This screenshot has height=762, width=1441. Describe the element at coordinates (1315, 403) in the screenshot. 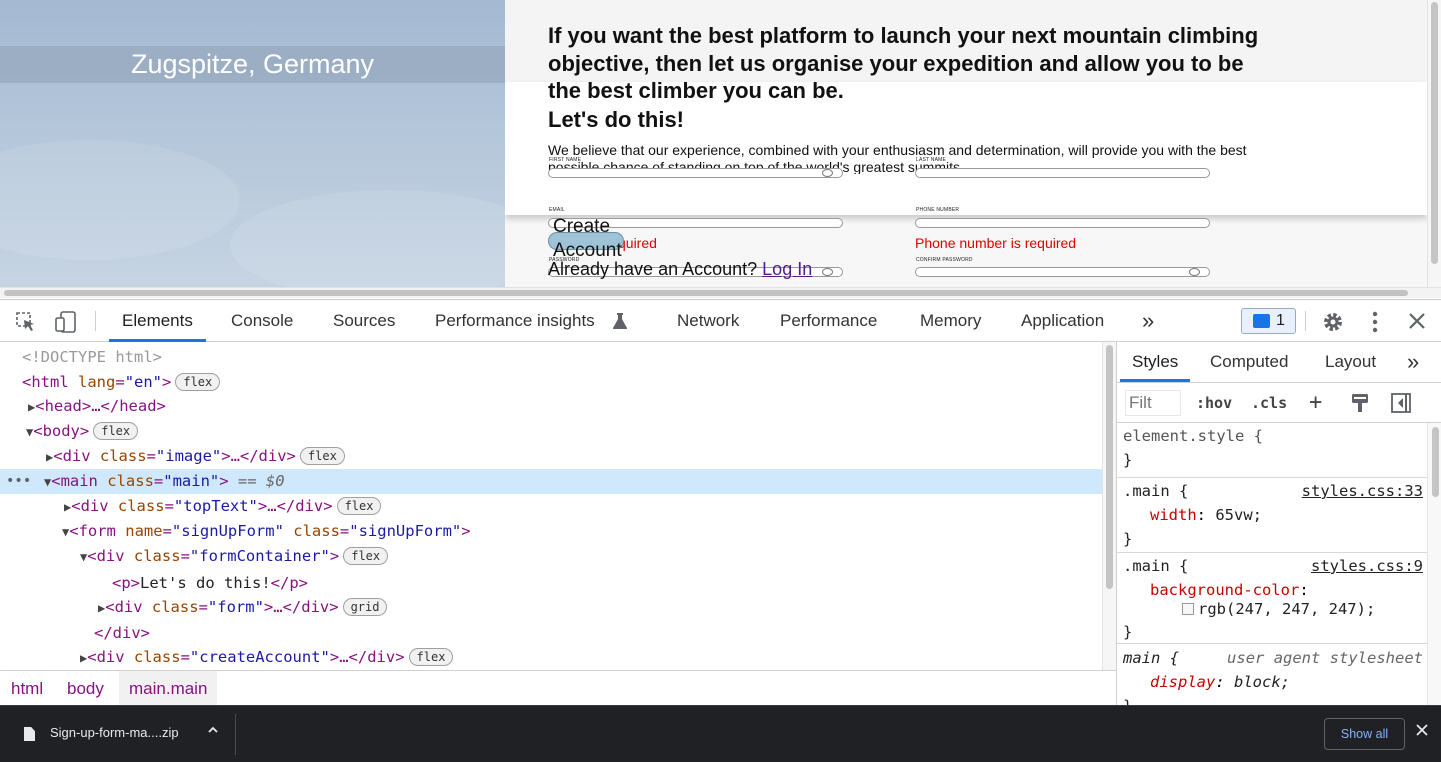

I see `new-rule-button: +` at that location.